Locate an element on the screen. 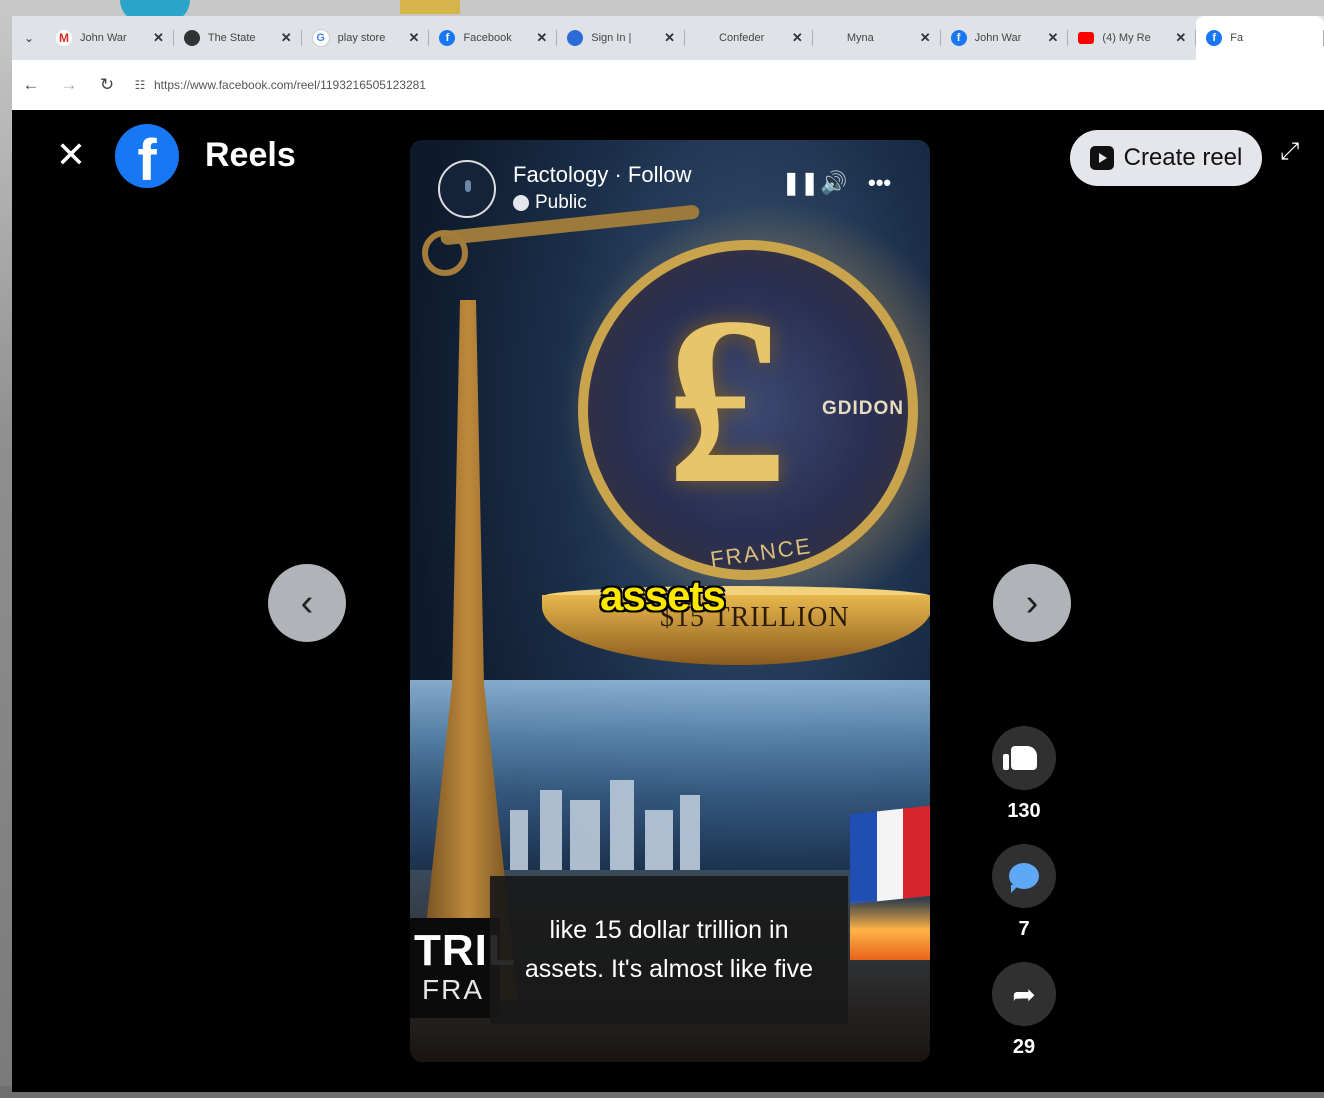  like-count: 130 is located at coordinates (1024, 811).